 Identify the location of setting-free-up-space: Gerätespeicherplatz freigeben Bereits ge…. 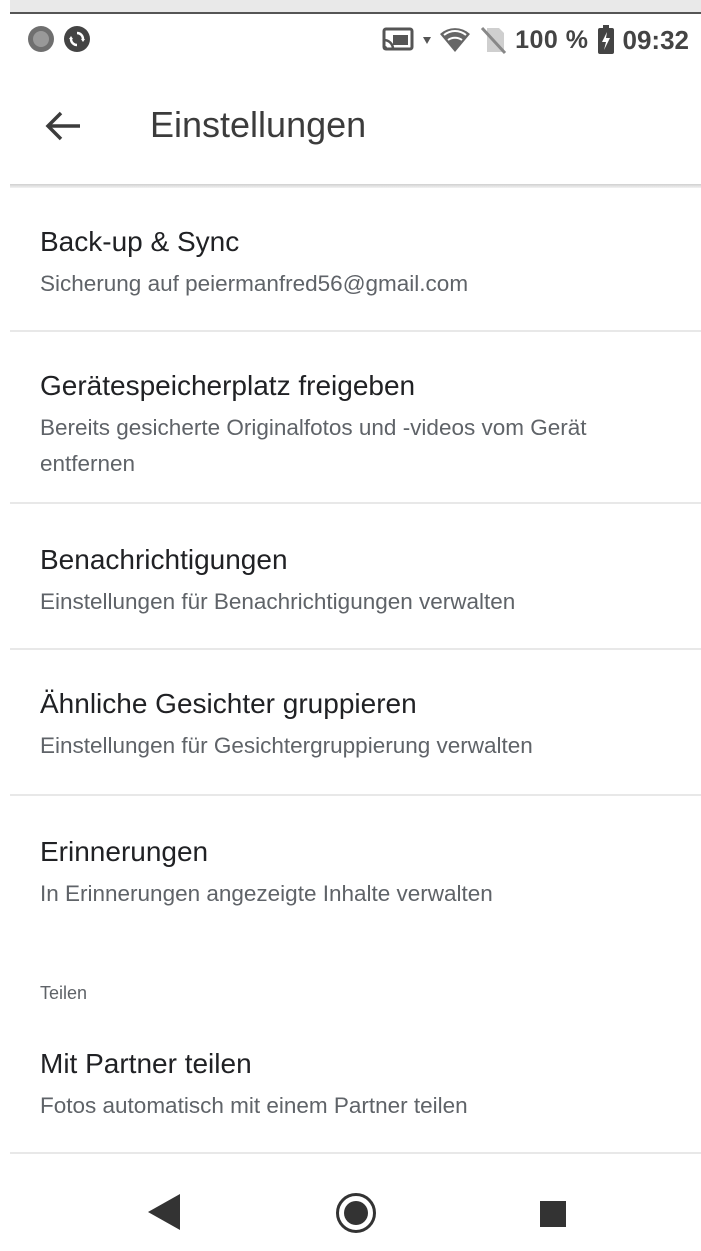
(350, 417).